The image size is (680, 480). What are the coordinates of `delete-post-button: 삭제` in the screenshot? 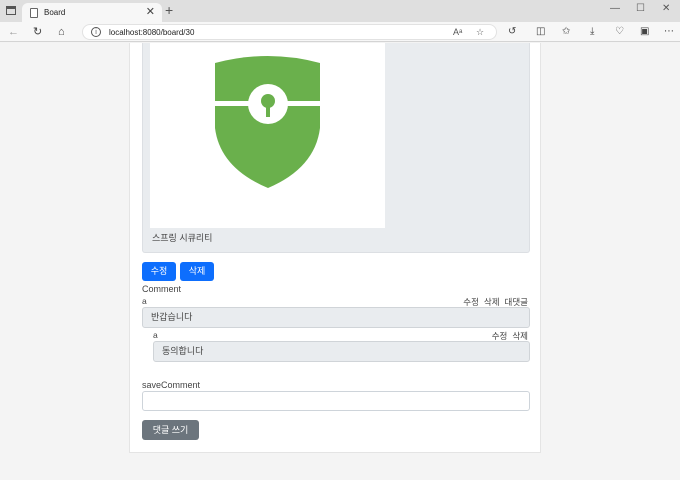 It's located at (197, 271).